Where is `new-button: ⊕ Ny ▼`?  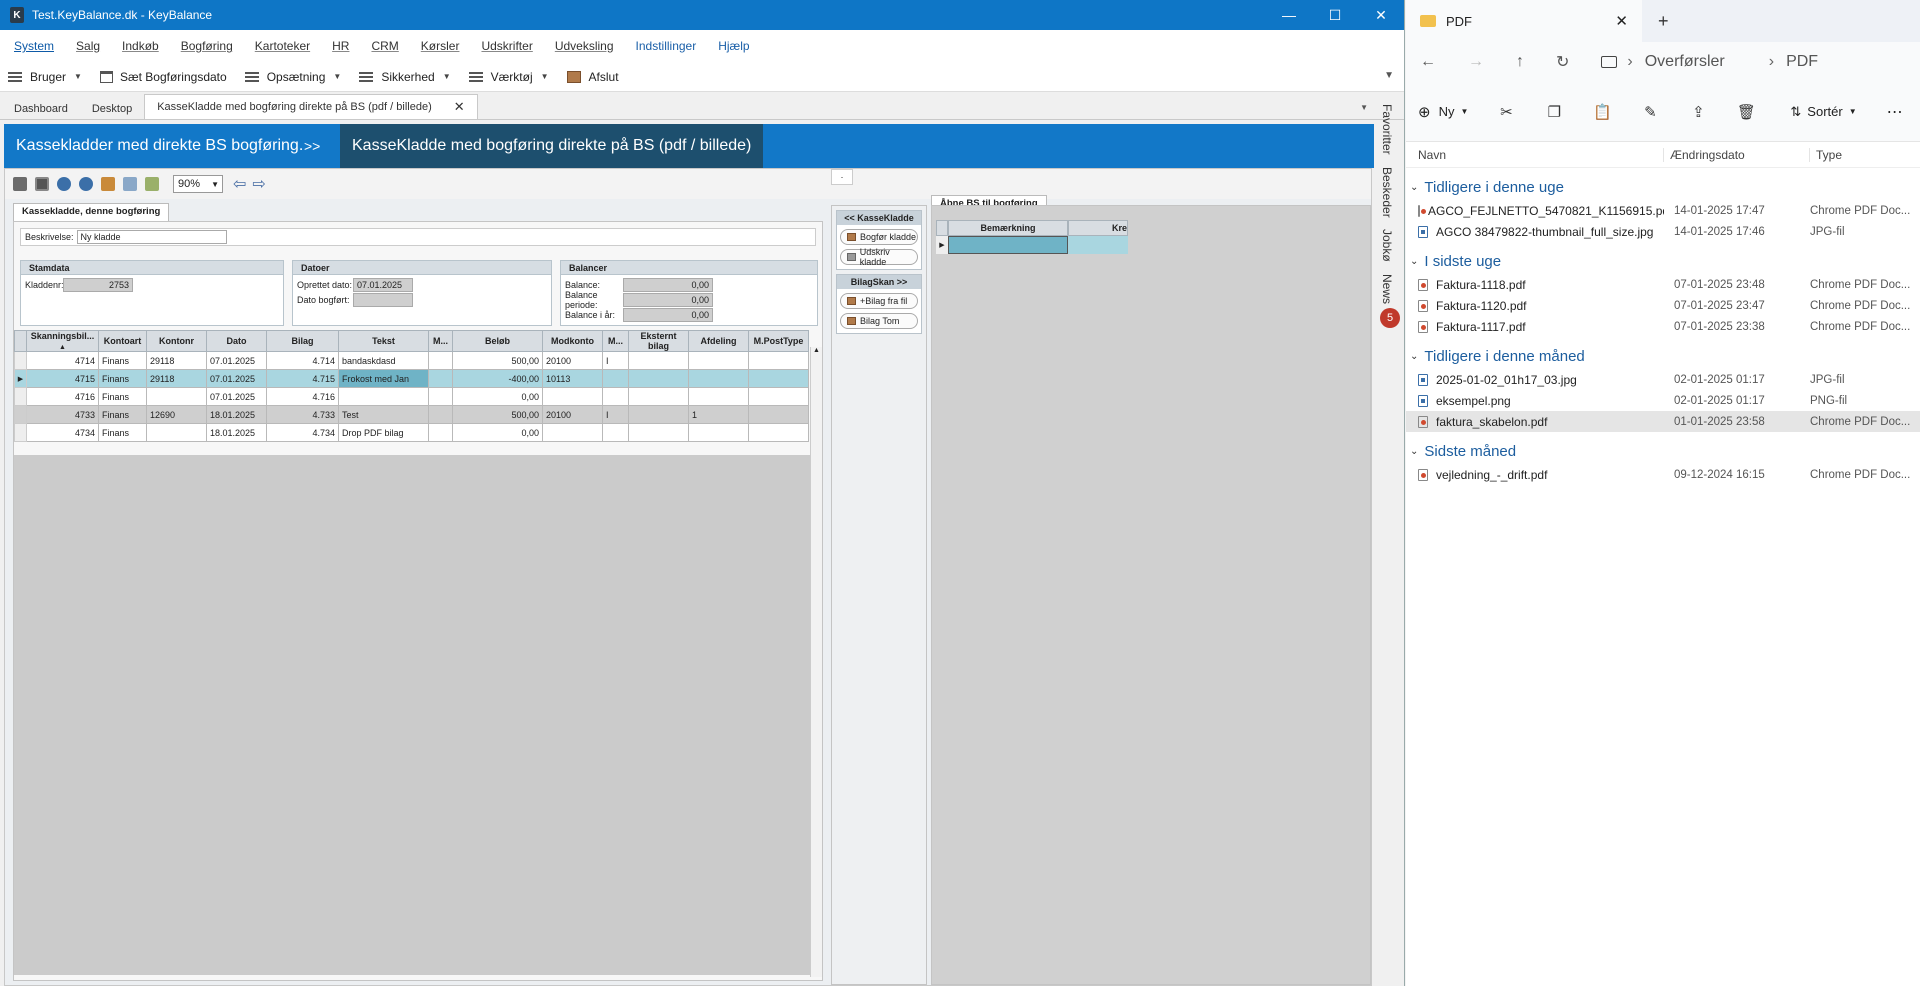
new-button: ⊕ Ny ▼ is located at coordinates (1443, 112).